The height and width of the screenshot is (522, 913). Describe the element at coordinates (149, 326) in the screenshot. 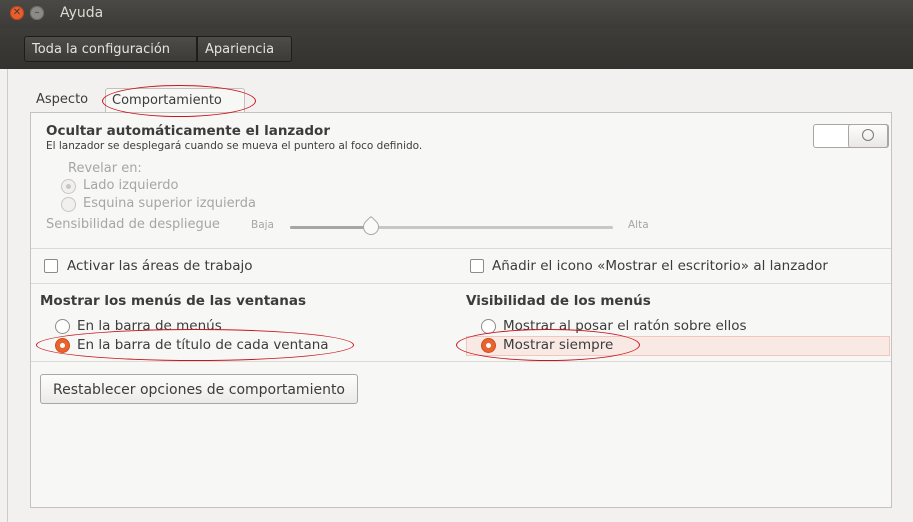

I see `menus-menubar-label: En la barra de menús` at that location.